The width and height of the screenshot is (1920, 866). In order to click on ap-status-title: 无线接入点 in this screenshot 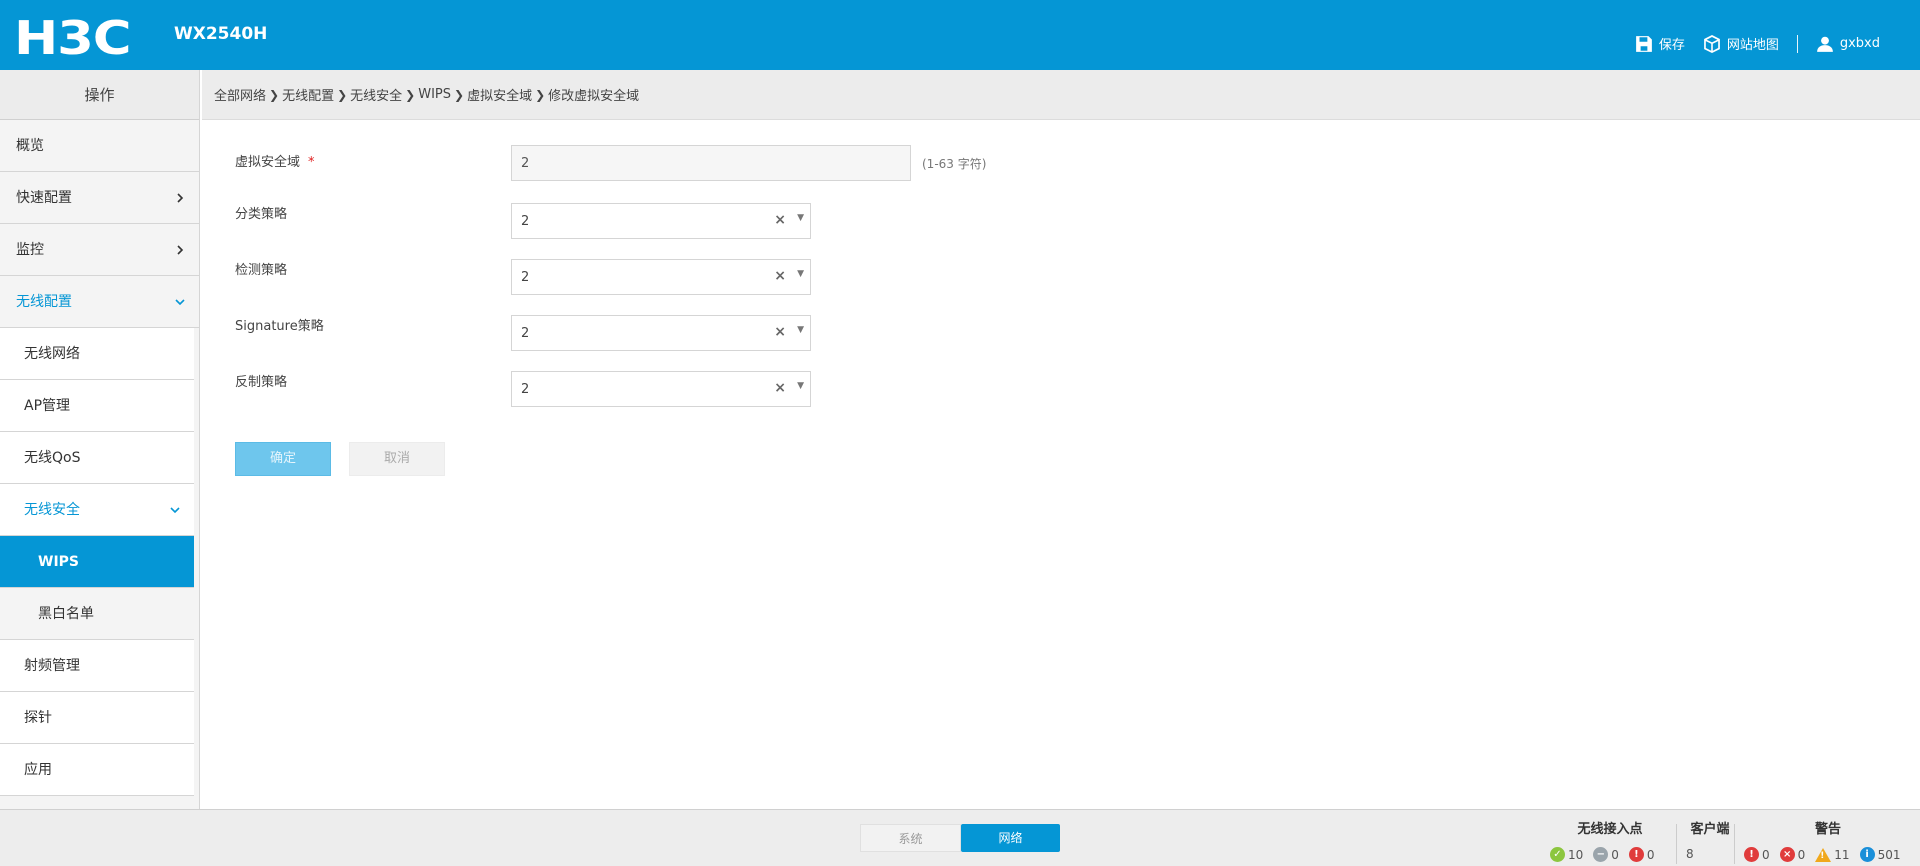, I will do `click(1610, 829)`.